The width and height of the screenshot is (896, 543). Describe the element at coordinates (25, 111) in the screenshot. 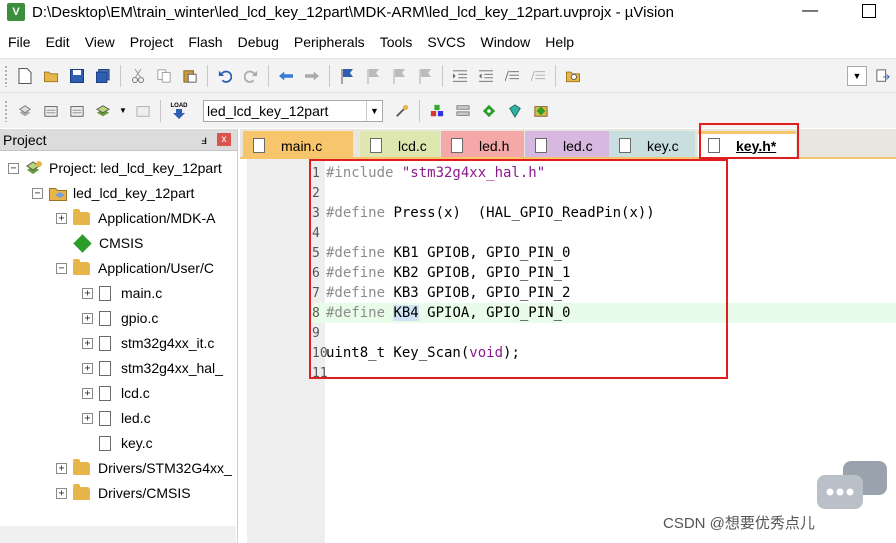

I see `translate-icon` at that location.